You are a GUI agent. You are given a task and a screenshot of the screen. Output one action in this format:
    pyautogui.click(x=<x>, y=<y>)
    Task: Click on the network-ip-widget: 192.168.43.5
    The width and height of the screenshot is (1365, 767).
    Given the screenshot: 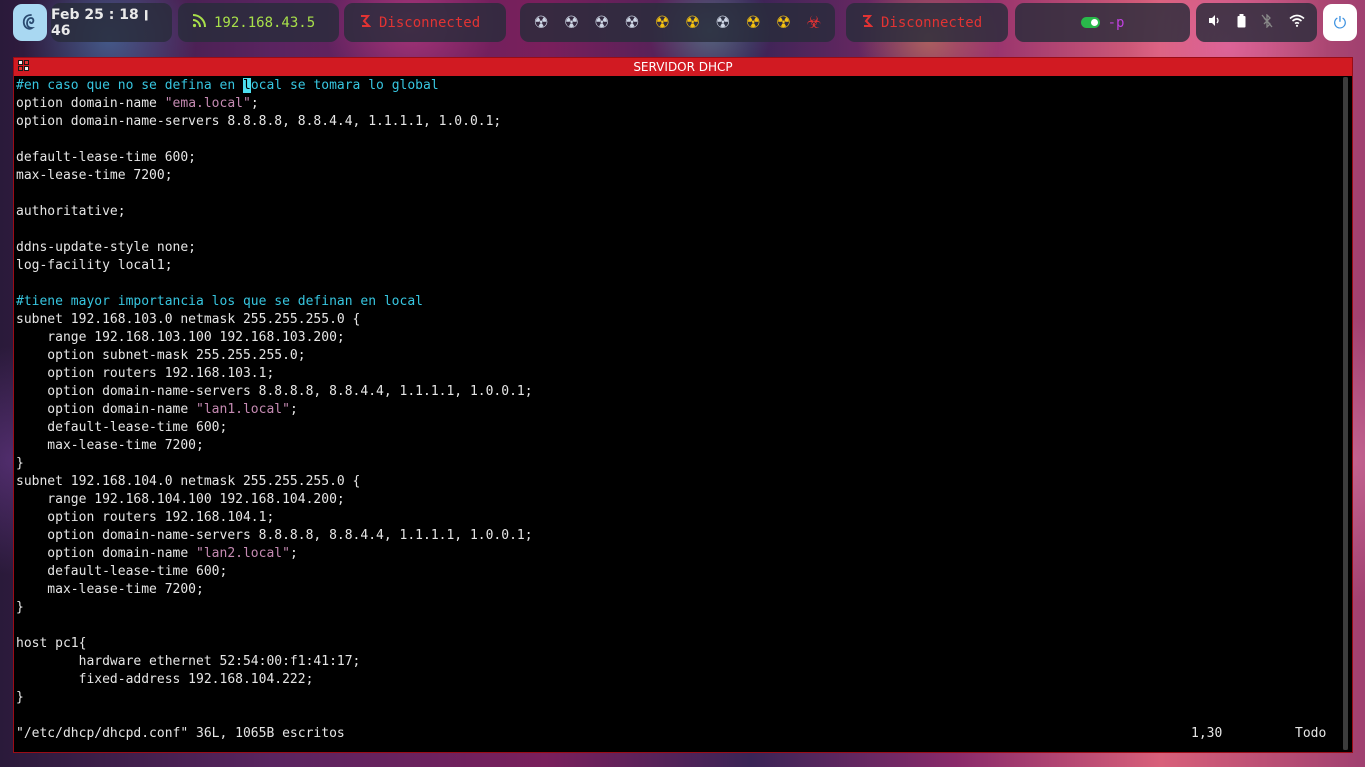 What is the action you would take?
    pyautogui.click(x=258, y=22)
    